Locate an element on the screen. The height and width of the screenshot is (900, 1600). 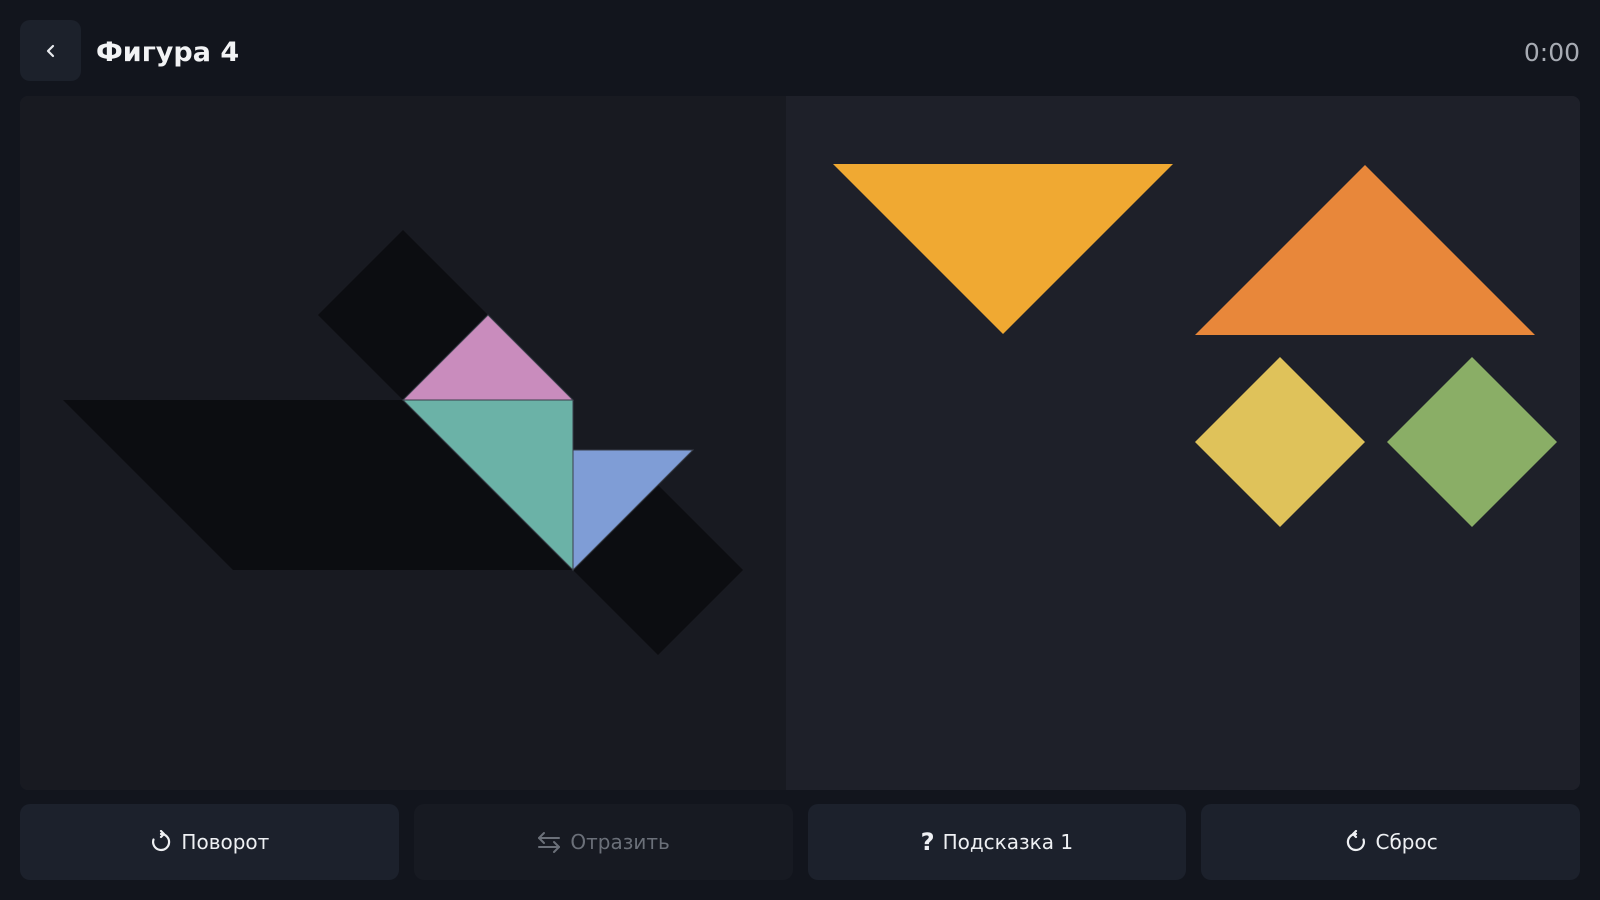
rotate-button: Поворот is located at coordinates (209, 842).